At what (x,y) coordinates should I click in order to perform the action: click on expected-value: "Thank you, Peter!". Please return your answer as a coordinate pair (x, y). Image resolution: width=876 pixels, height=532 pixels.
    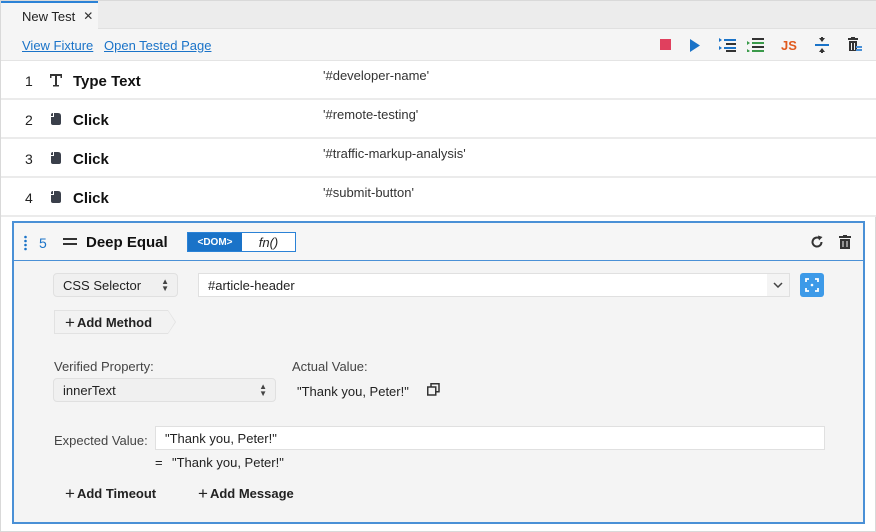
    Looking at the image, I should click on (221, 438).